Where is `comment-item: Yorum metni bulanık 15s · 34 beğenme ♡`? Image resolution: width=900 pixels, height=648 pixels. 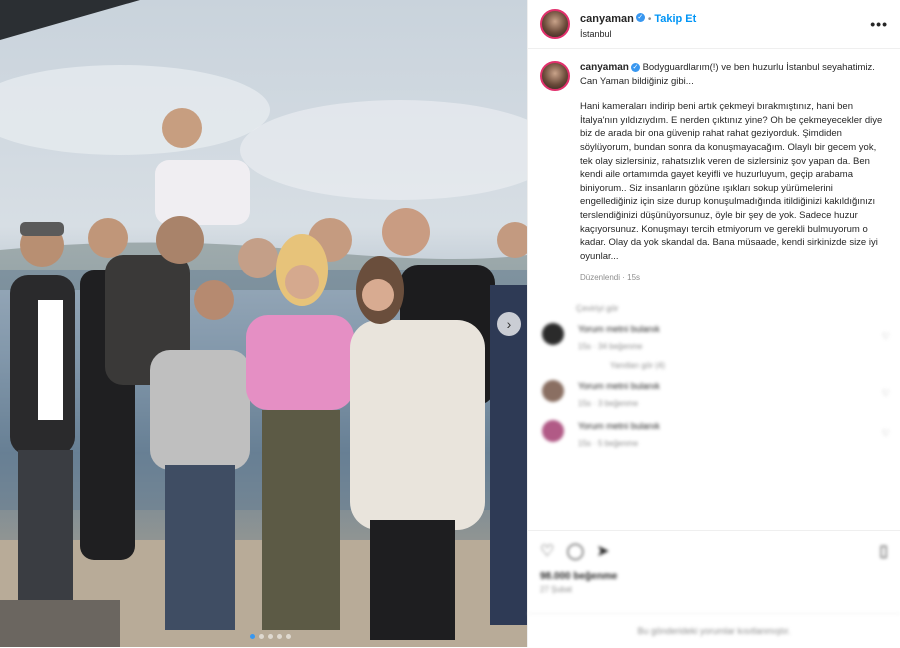
comment-item: Yorum metni bulanık 15s · 34 beğenme ♡ is located at coordinates (714, 337).